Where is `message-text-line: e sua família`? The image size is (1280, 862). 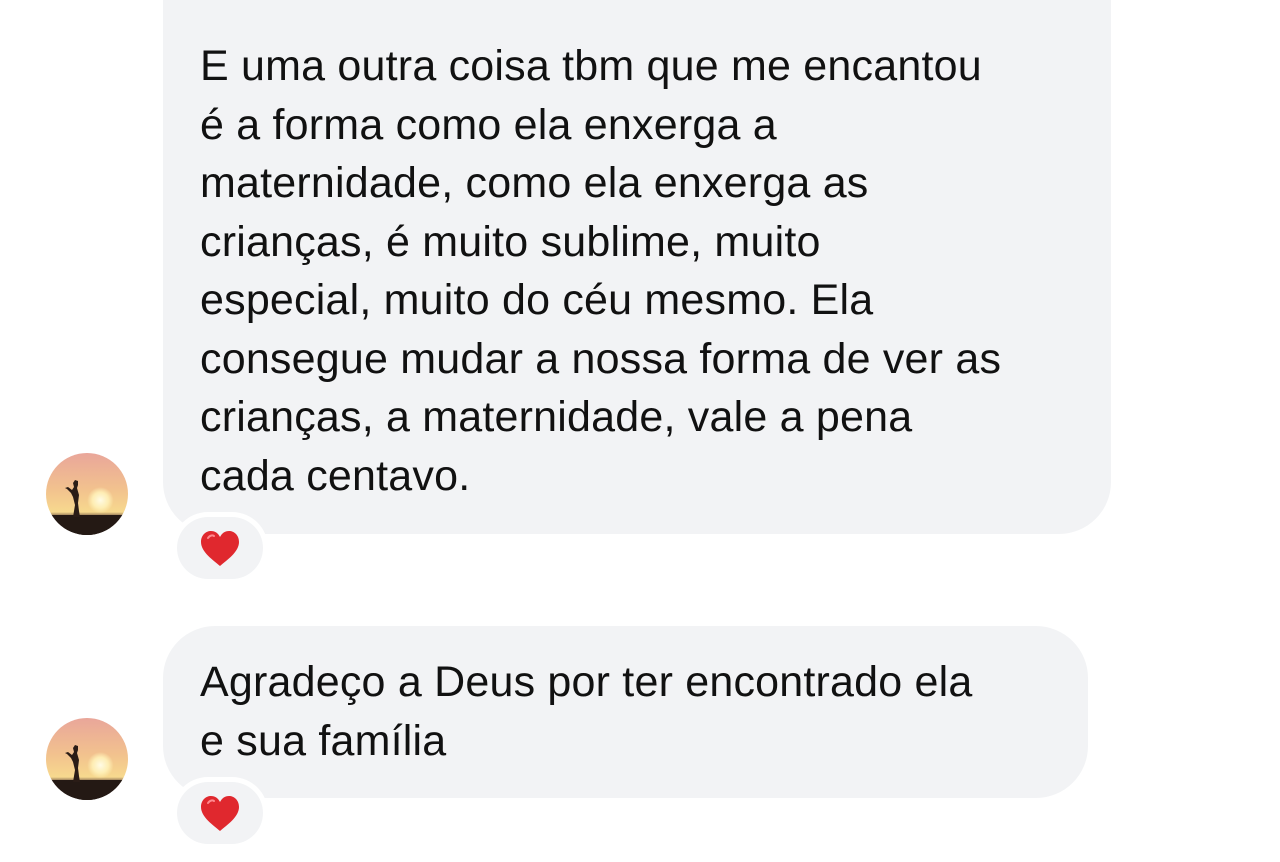 message-text-line: e sua família is located at coordinates (323, 740).